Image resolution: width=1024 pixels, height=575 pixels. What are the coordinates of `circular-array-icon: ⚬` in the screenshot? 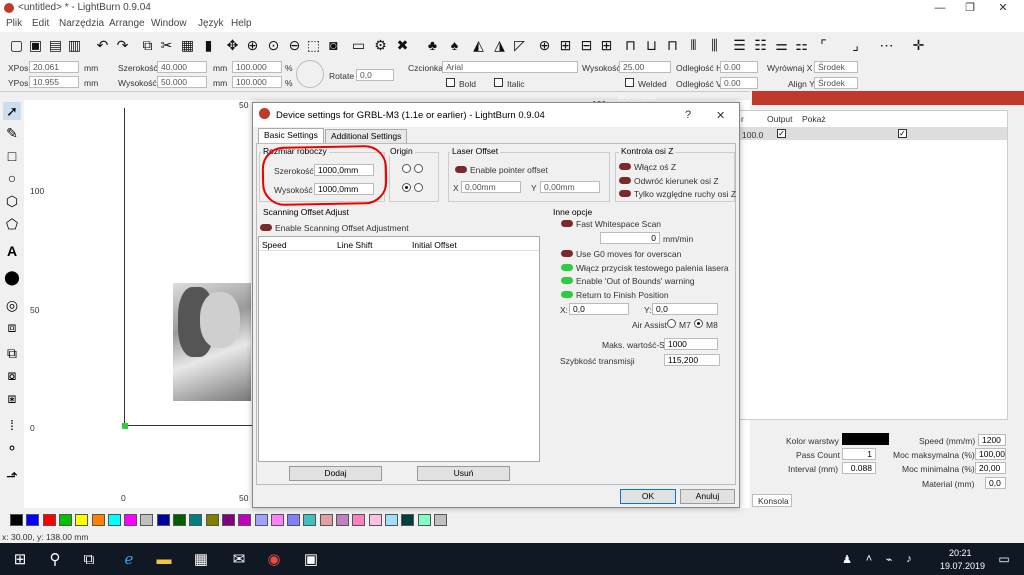 It's located at (12, 448).